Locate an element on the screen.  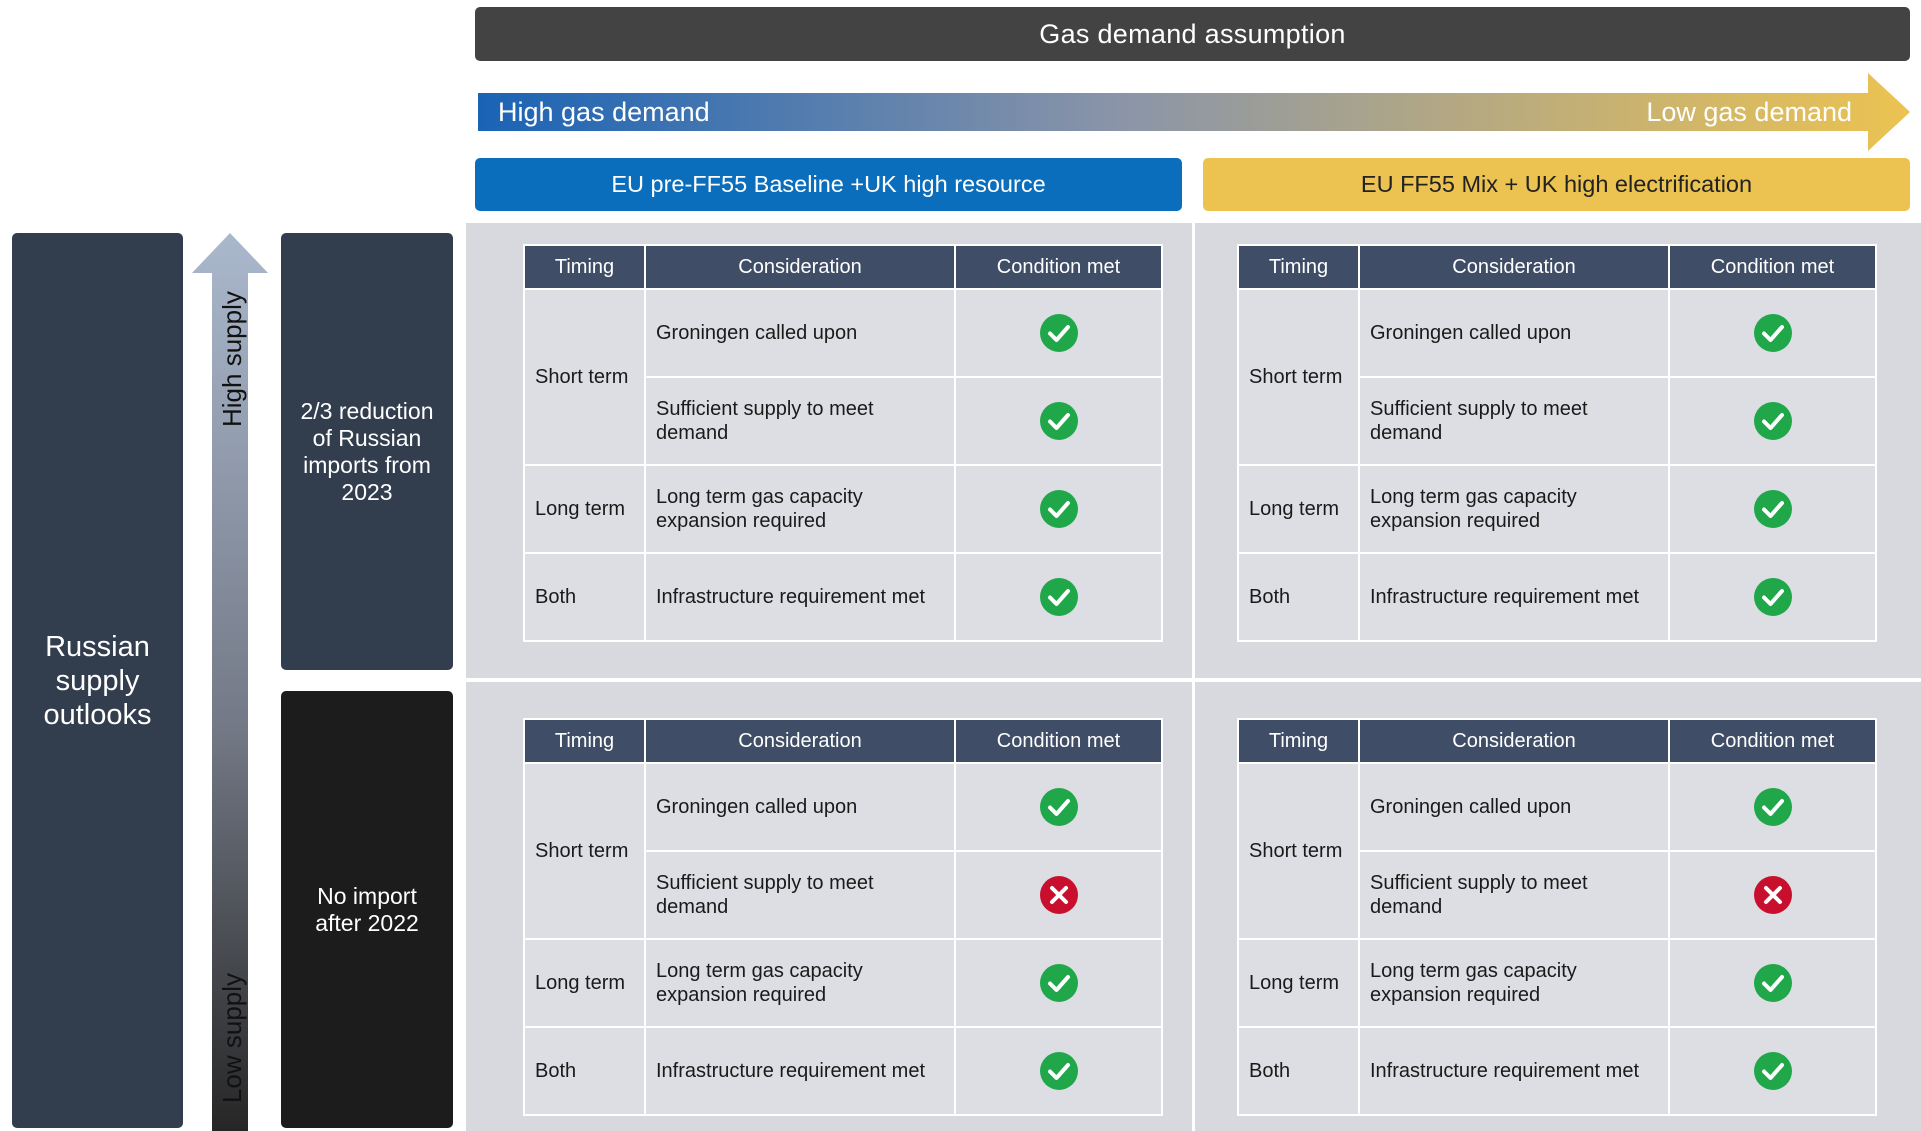
gas-demand-header: Gas demand assumption is located at coordinates (1192, 34).